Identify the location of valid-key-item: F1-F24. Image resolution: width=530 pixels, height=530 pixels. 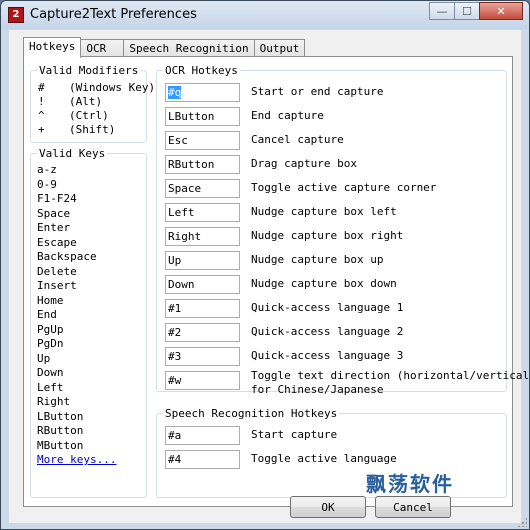
(57, 198).